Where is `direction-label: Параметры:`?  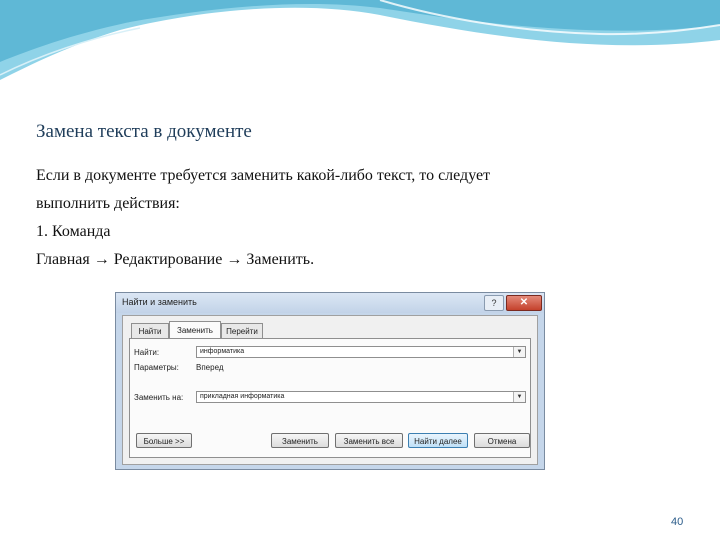 direction-label: Параметры: is located at coordinates (156, 367).